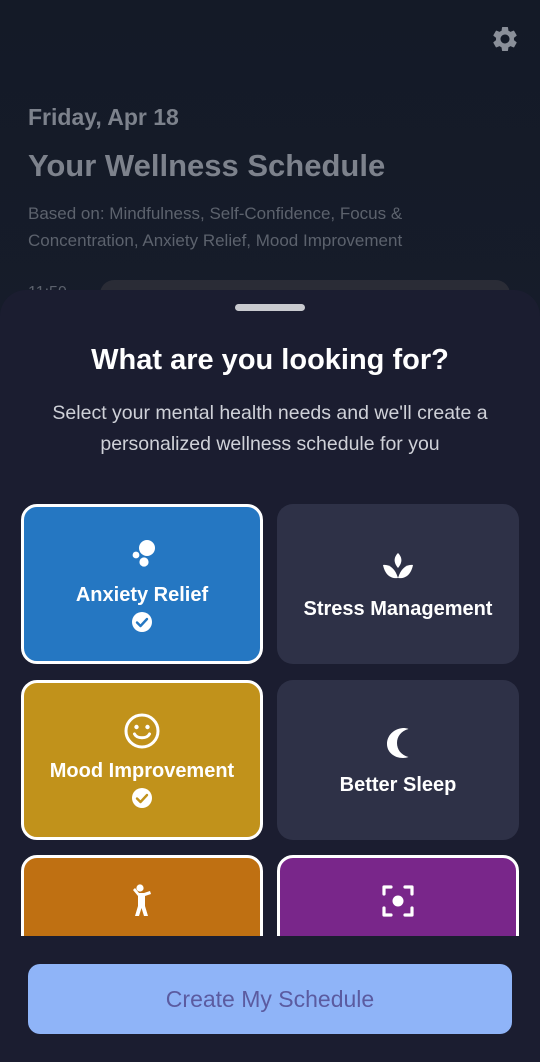  I want to click on option-focus, so click(398, 895).